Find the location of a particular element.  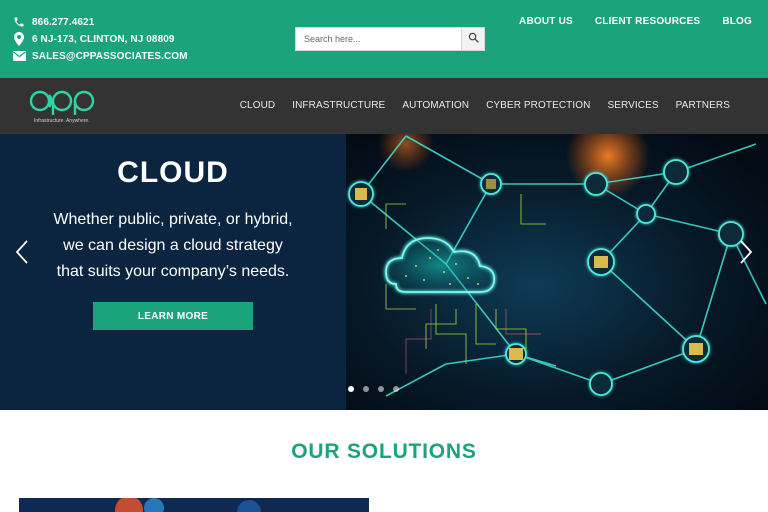

contact-phone: 866.277.4621 is located at coordinates (100, 22).